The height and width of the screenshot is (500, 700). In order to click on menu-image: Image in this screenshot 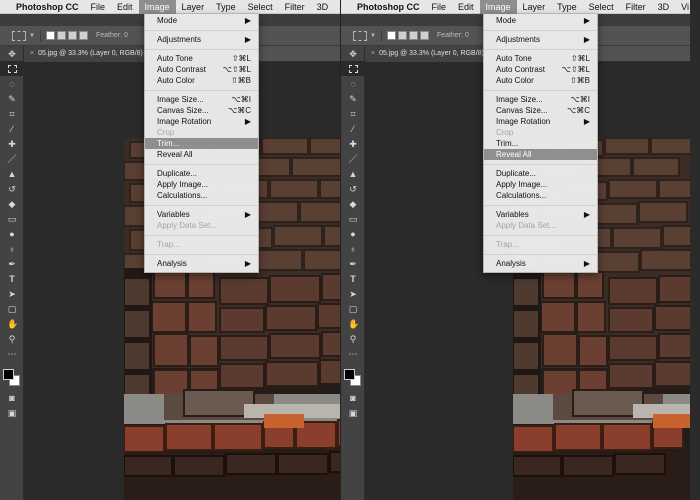, I will do `click(498, 7)`.